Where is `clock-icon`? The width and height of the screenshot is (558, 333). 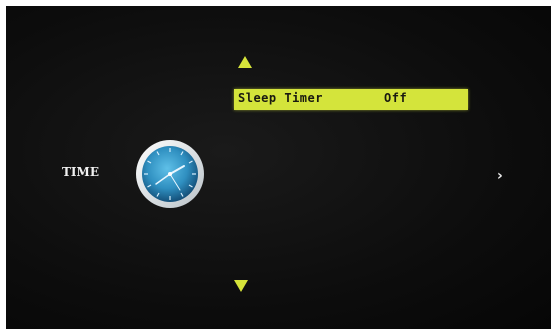 clock-icon is located at coordinates (170, 174).